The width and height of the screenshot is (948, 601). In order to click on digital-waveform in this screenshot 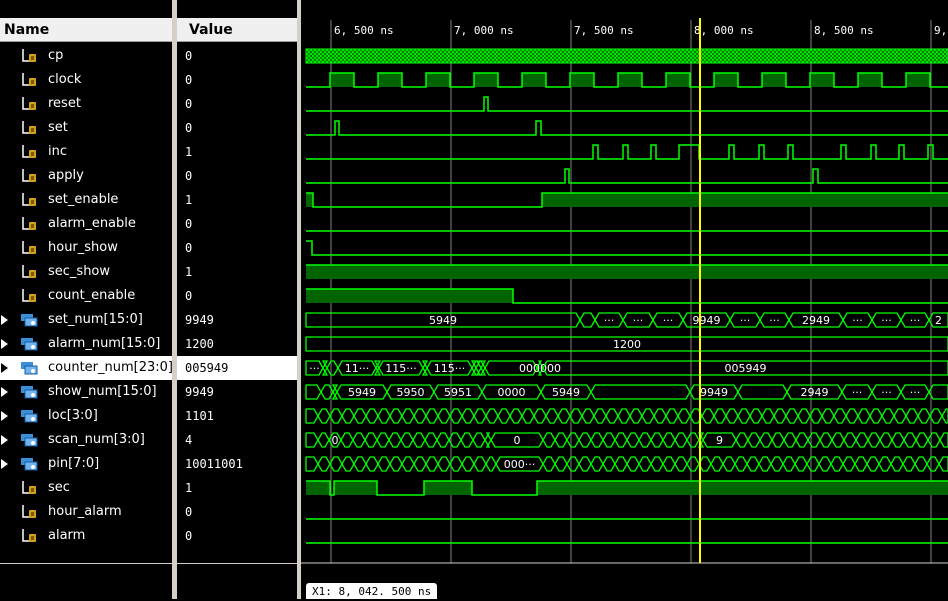, I will do `click(627, 248)`.